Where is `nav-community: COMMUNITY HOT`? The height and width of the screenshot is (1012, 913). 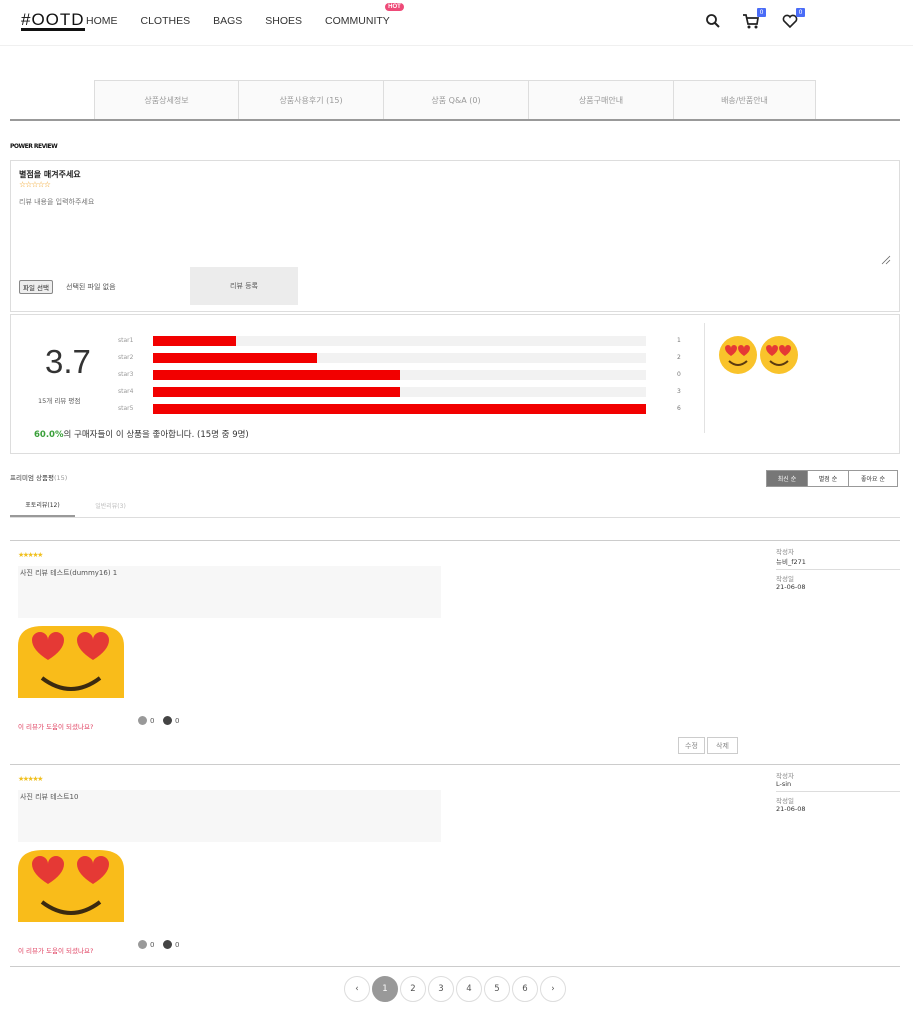 nav-community: COMMUNITY HOT is located at coordinates (364, 15).